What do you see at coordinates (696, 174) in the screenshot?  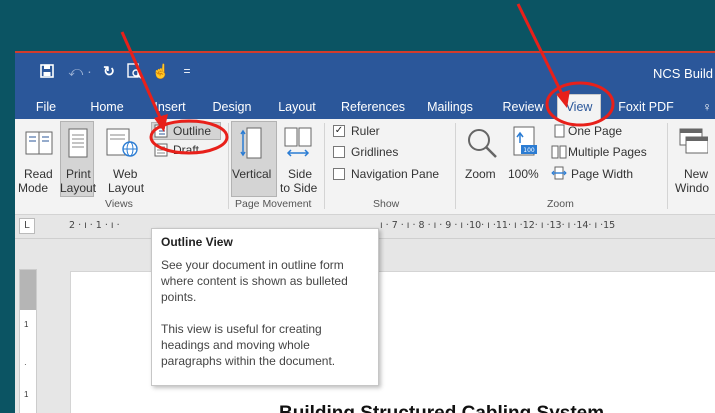 I see `new-window-label-1: New` at bounding box center [696, 174].